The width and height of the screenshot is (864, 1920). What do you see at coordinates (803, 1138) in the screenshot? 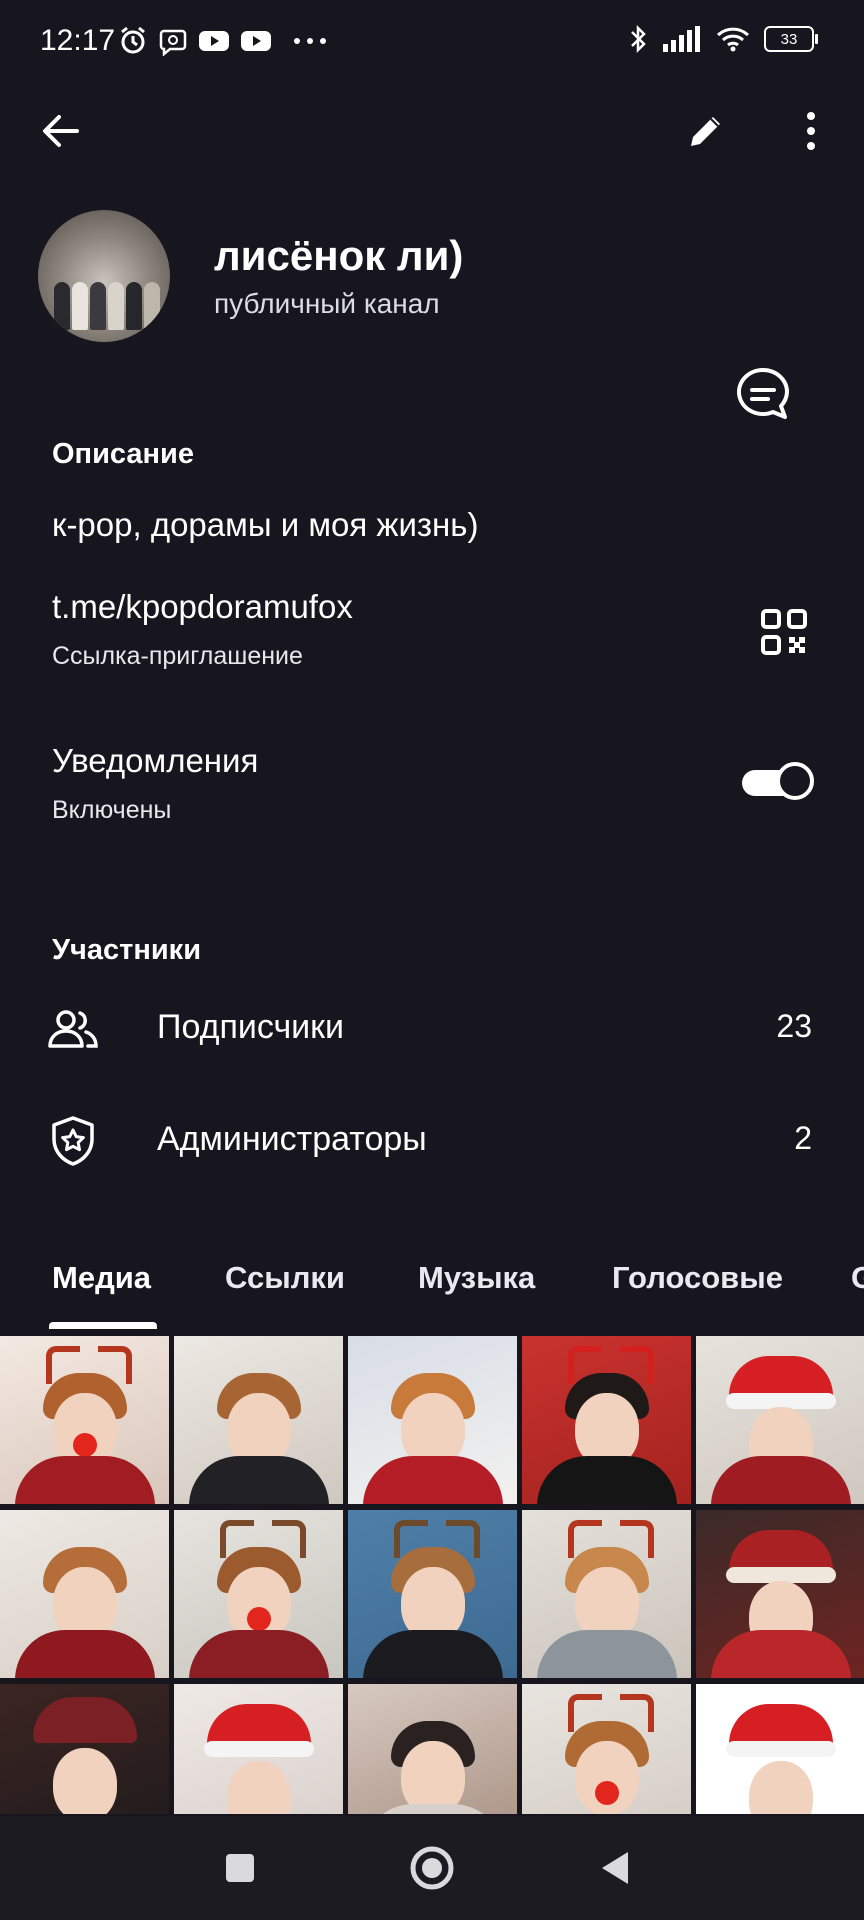
I see `administrators-count: 2` at bounding box center [803, 1138].